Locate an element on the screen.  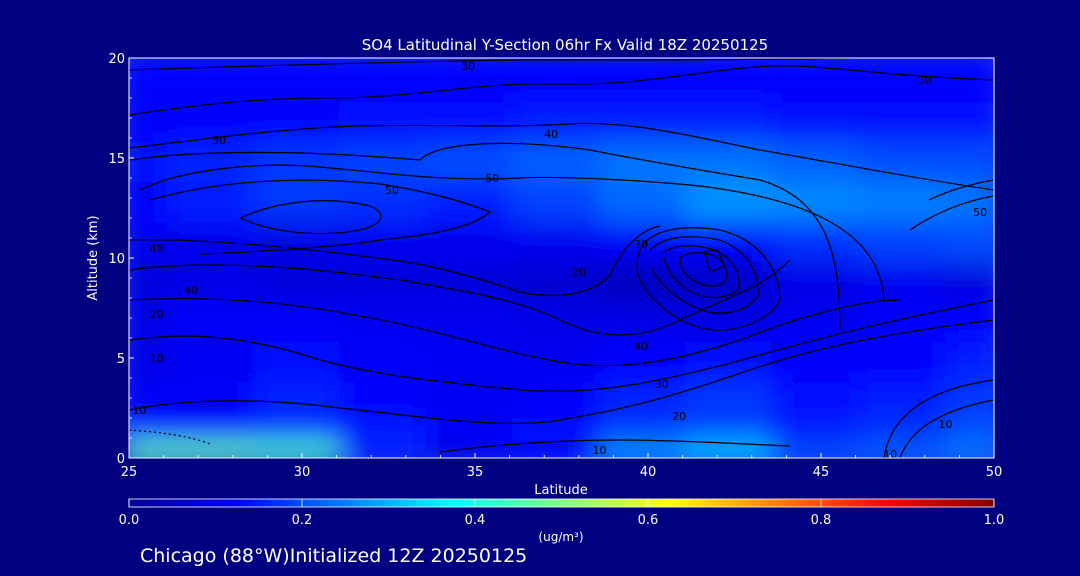
footer-caption: Chicago (88°W)Initialized 12Z 20250125 is located at coordinates (333, 556).